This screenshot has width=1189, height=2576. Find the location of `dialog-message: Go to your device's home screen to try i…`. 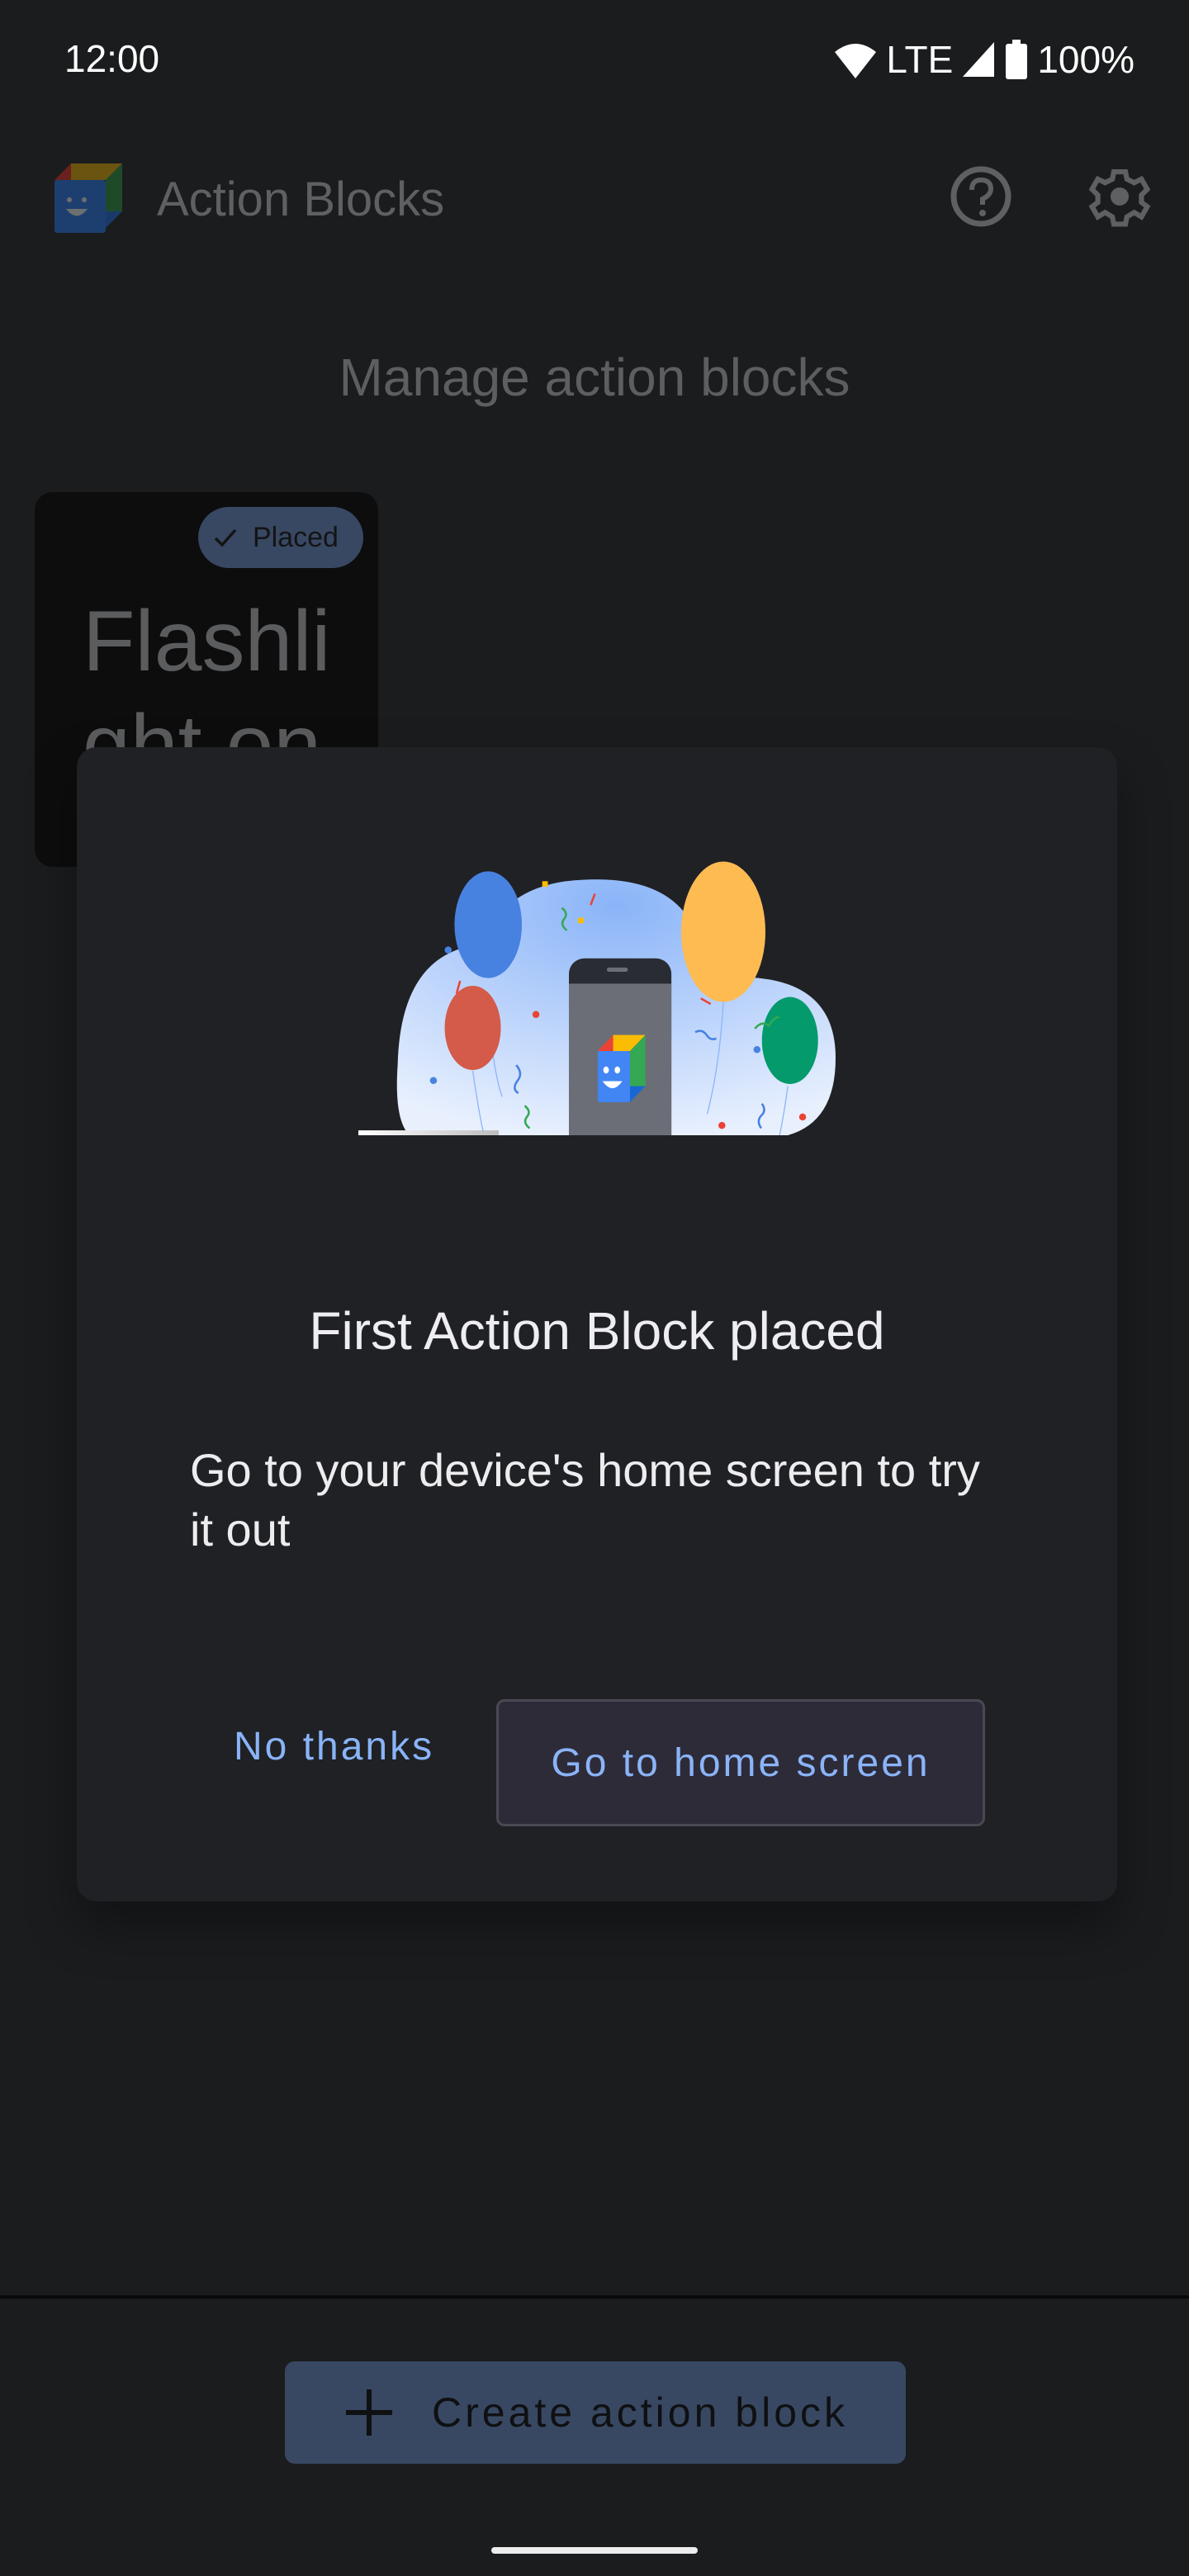

dialog-message: Go to your device's home screen to try i… is located at coordinates (585, 1500).